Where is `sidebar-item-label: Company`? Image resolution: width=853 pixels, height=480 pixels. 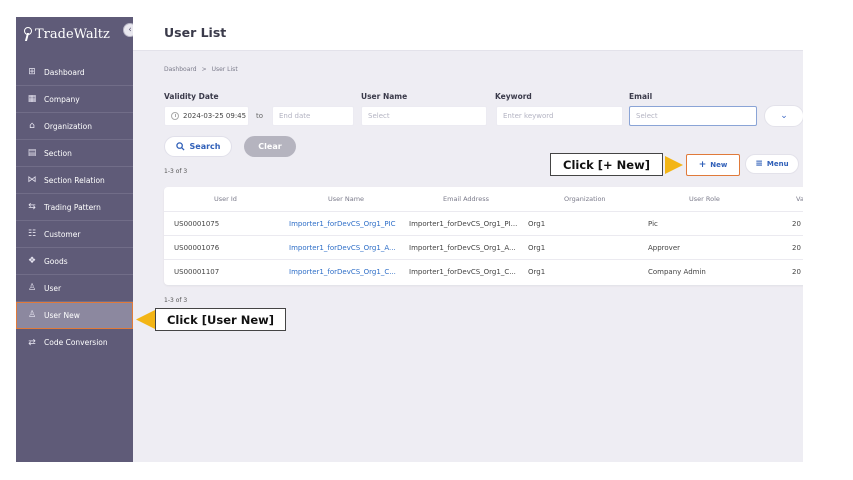 sidebar-item-label: Company is located at coordinates (62, 99).